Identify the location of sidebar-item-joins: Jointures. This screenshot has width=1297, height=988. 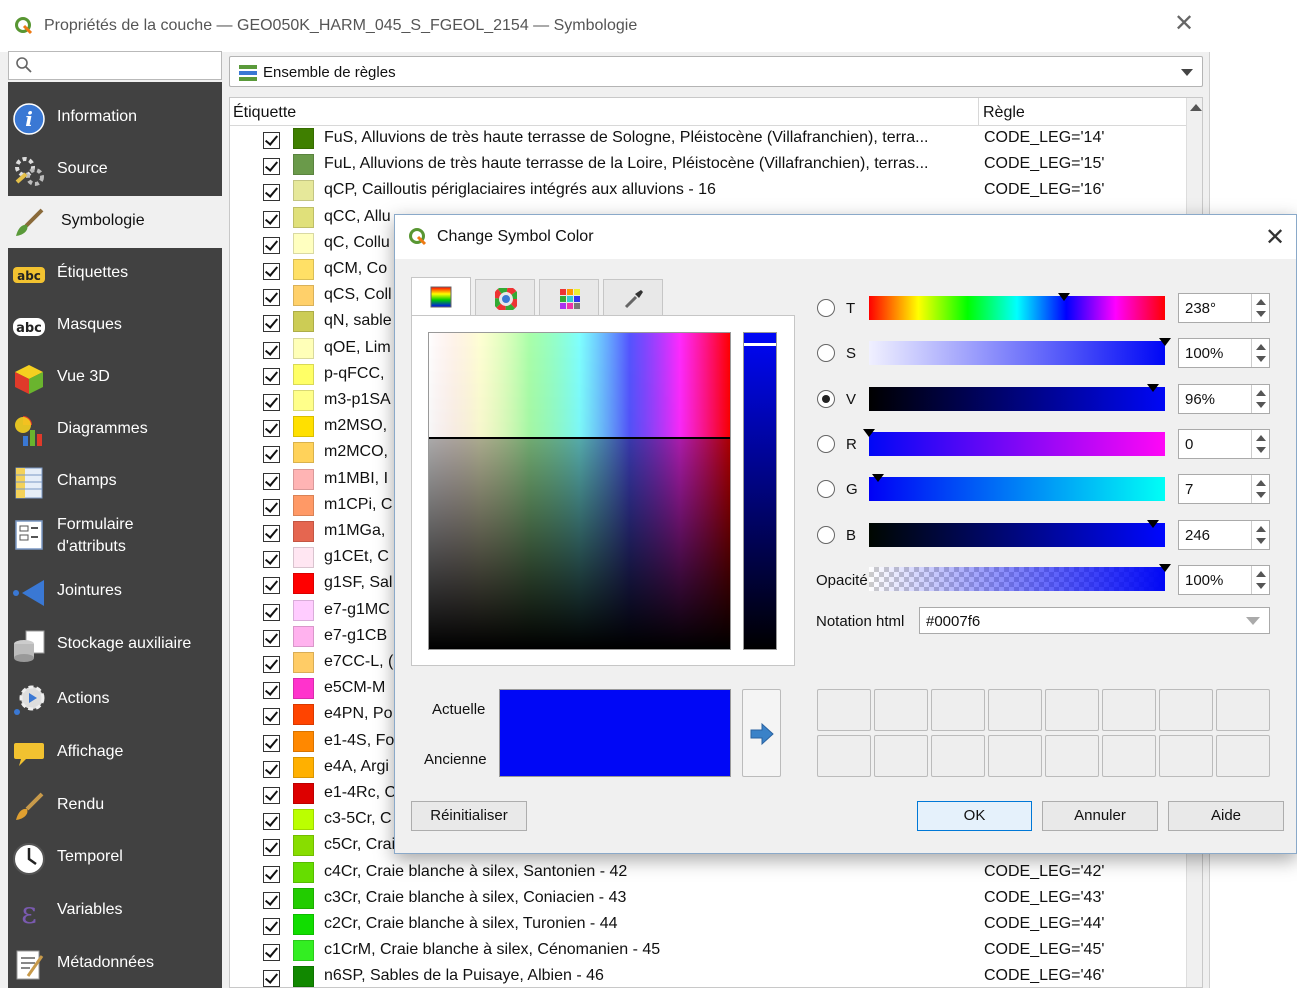
(115, 592).